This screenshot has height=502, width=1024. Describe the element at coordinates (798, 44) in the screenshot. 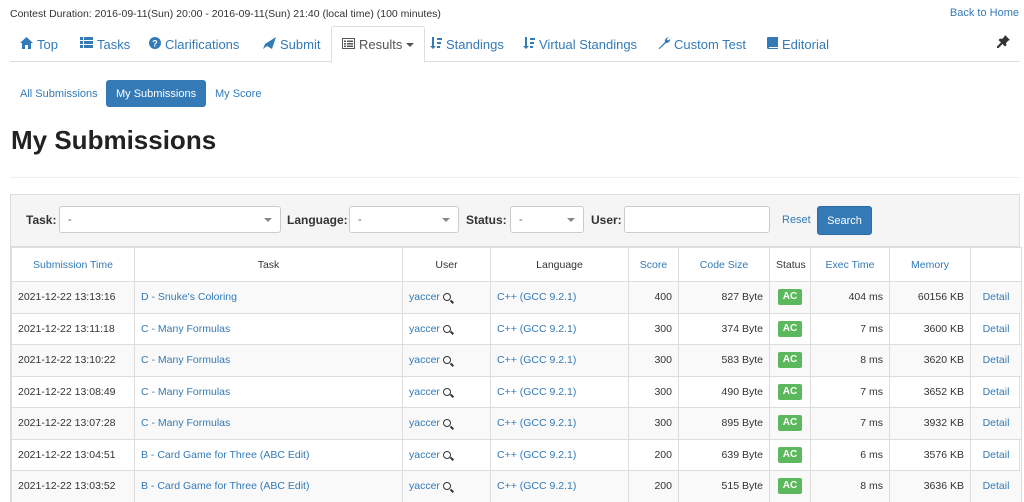

I see `tab-editorial: Editorial` at that location.